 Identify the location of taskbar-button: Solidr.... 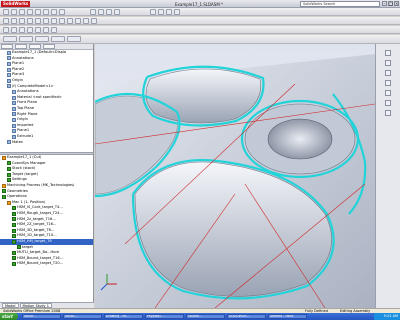
(41, 316).